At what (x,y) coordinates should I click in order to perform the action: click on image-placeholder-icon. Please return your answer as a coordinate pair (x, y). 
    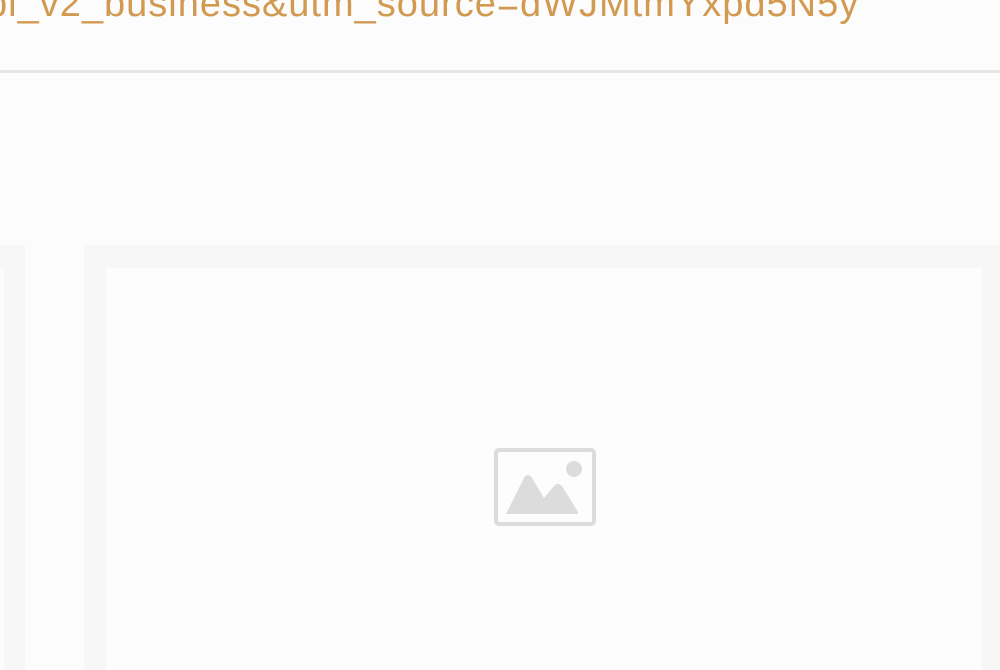
    Looking at the image, I should click on (545, 487).